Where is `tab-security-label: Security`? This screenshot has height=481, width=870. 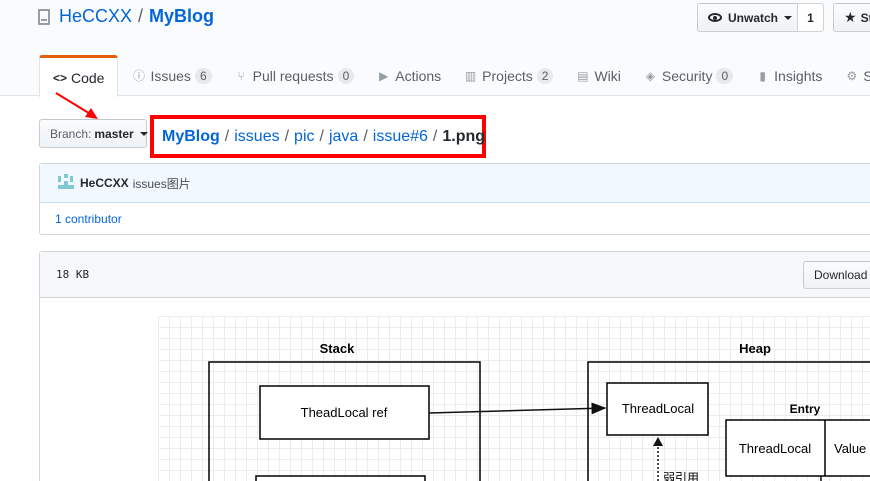 tab-security-label: Security is located at coordinates (687, 75).